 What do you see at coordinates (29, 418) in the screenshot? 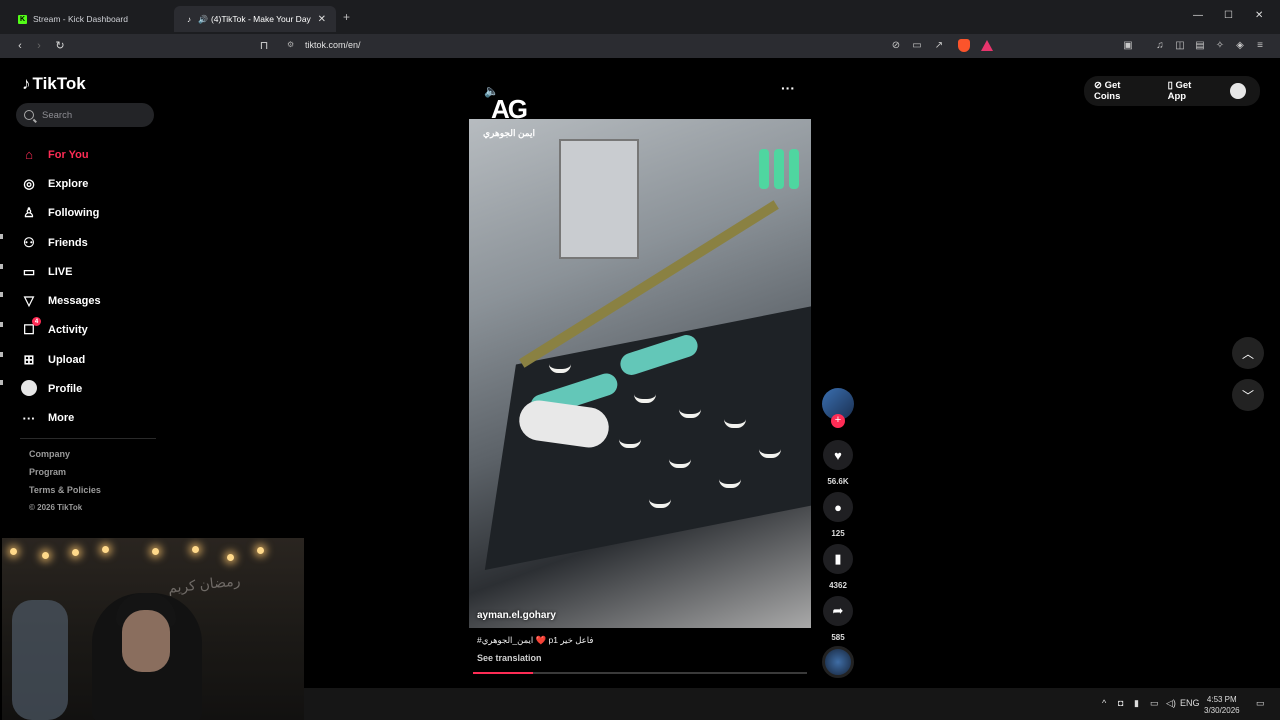
I see `more-icon: ···` at bounding box center [29, 418].